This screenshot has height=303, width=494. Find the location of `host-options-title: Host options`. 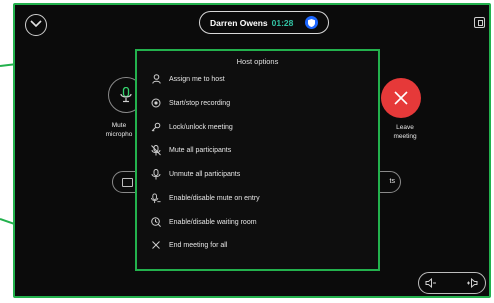

host-options-title: Host options is located at coordinates (257, 61).